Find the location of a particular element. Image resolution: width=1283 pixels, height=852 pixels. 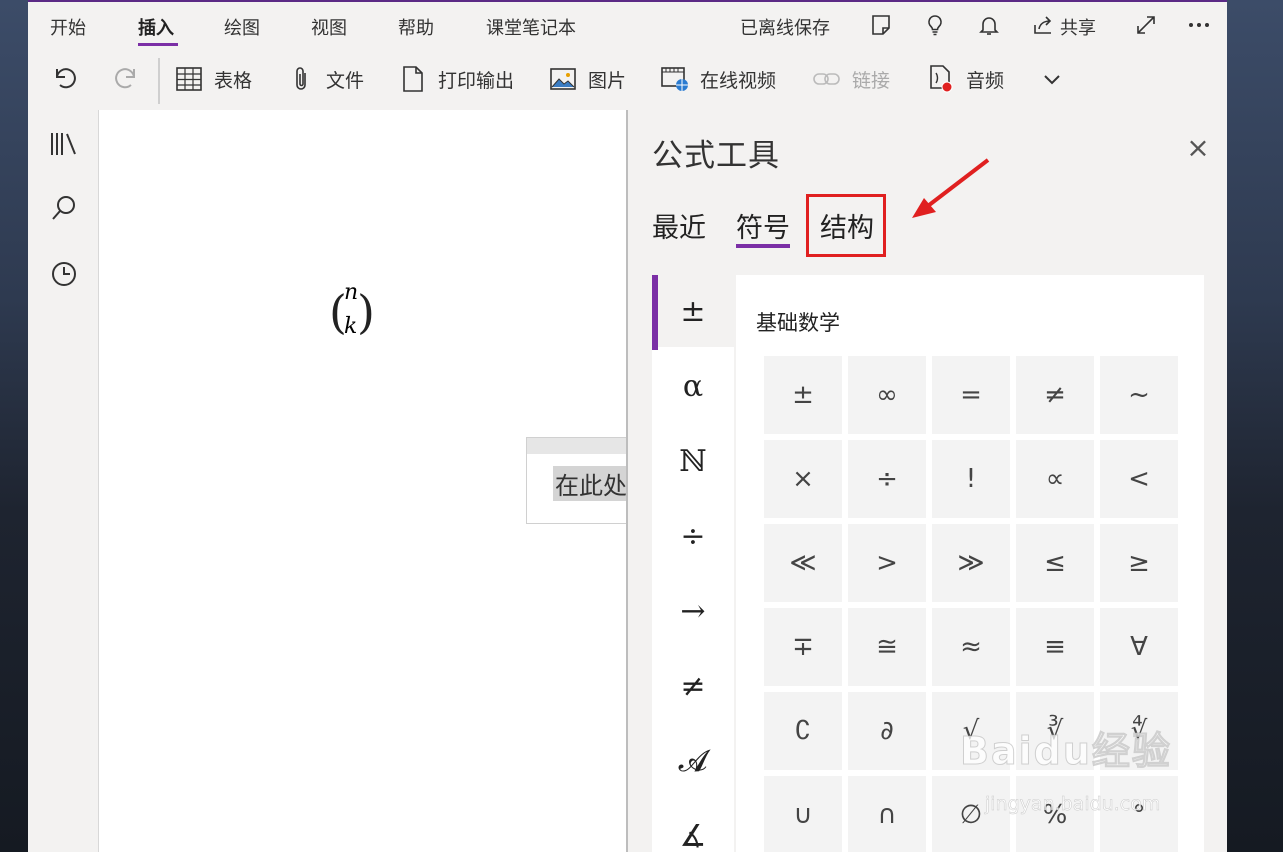

symbol-button: ≥ is located at coordinates (1139, 563).